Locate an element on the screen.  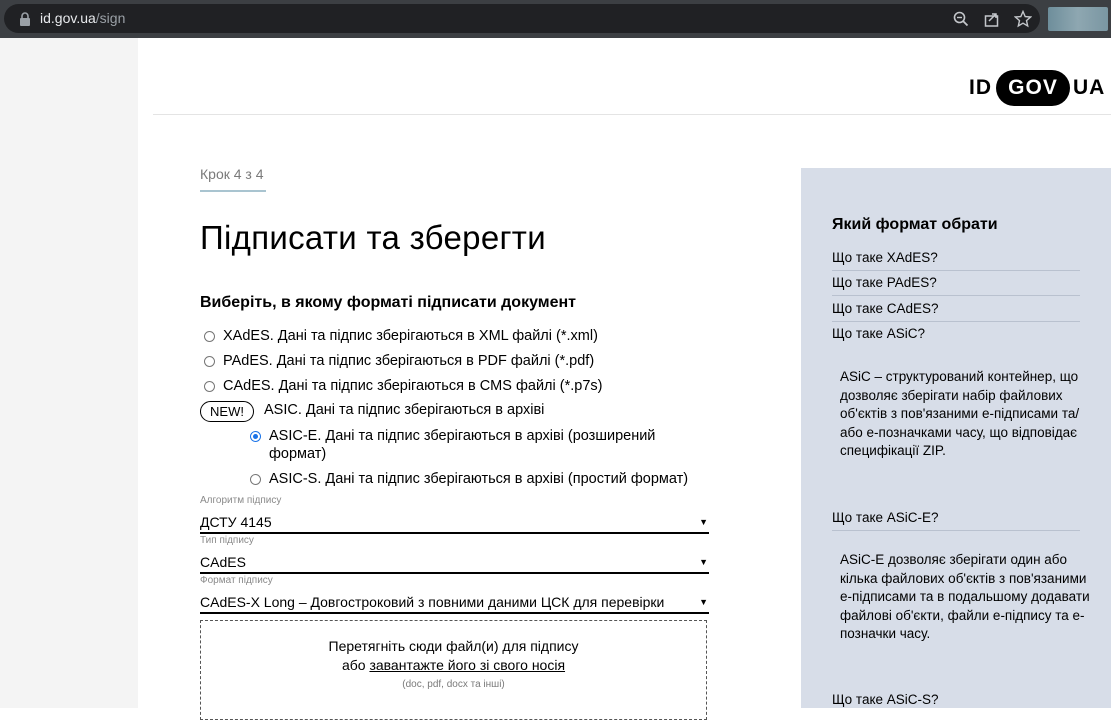
type-label: Тип підпису is located at coordinates (227, 540).